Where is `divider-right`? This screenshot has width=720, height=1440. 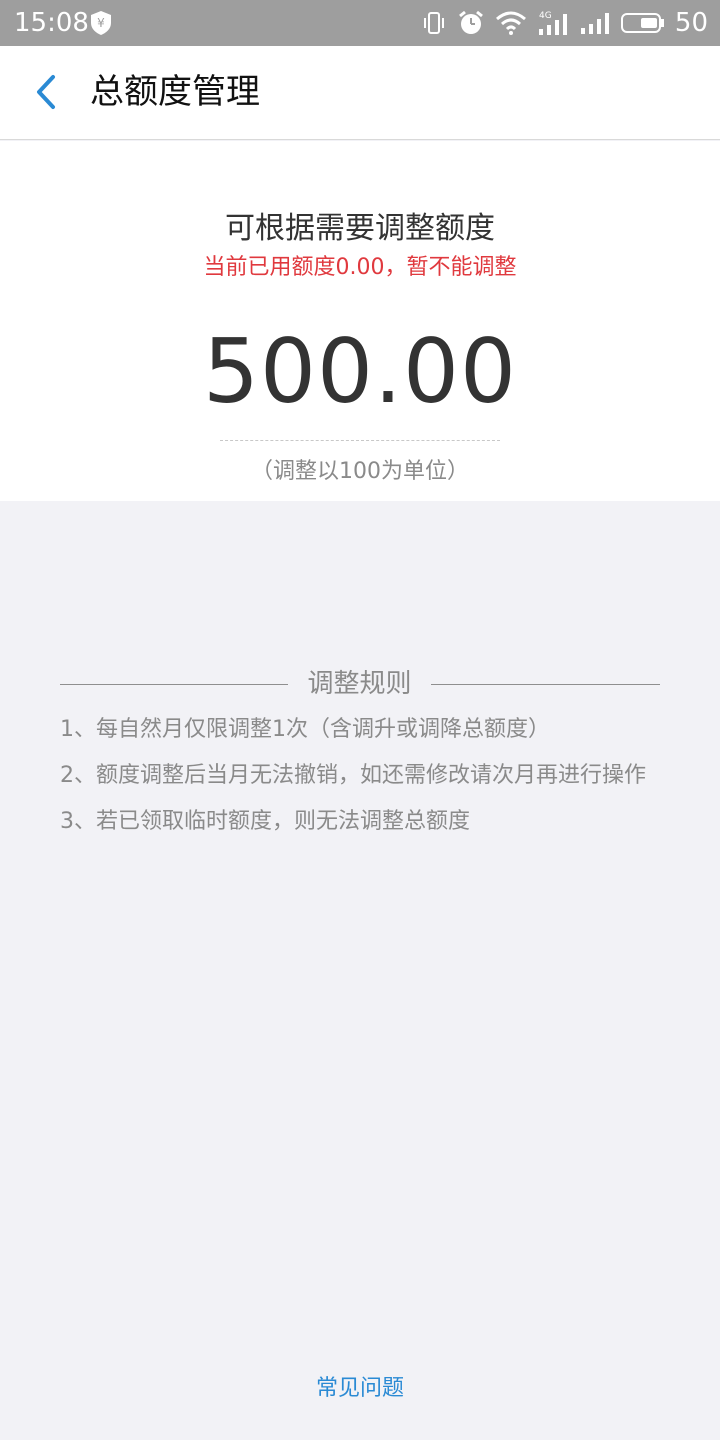 divider-right is located at coordinates (545, 684).